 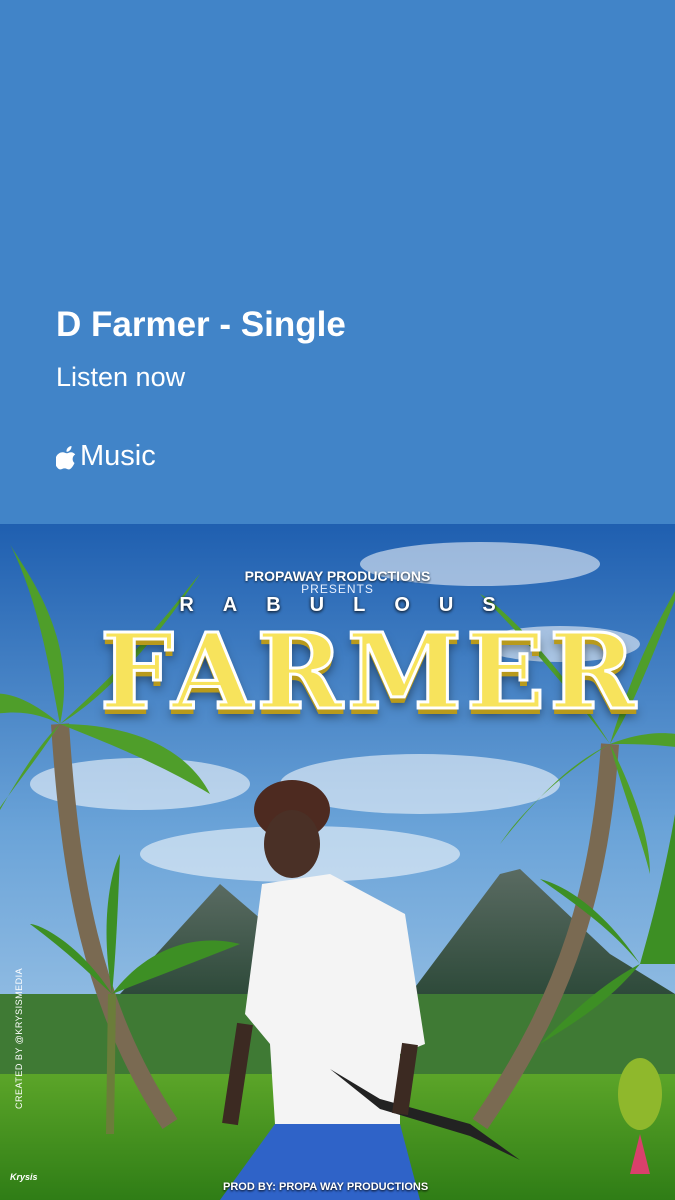 I want to click on service-name: Music, so click(x=118, y=456).